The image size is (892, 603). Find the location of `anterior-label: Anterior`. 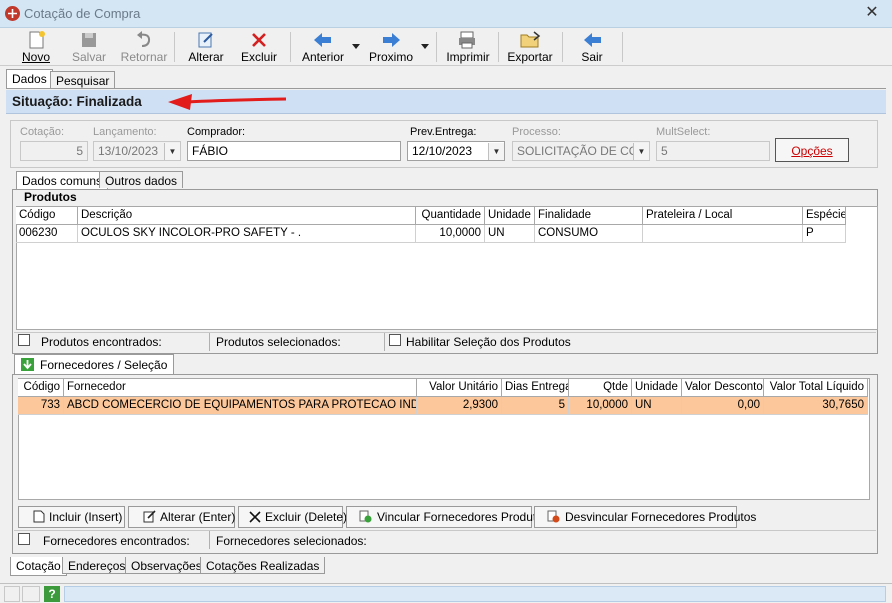

anterior-label: Anterior is located at coordinates (323, 57).